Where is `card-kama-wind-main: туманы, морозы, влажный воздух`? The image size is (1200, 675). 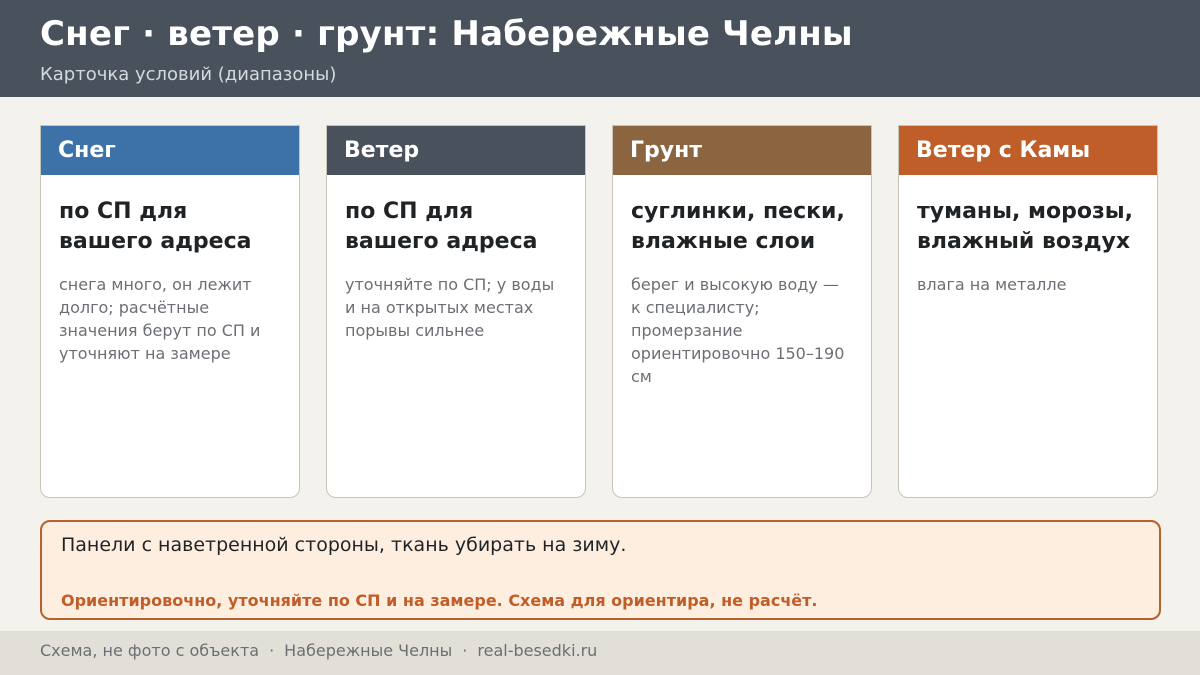 card-kama-wind-main: туманы, морозы, влажный воздух is located at coordinates (1025, 226).